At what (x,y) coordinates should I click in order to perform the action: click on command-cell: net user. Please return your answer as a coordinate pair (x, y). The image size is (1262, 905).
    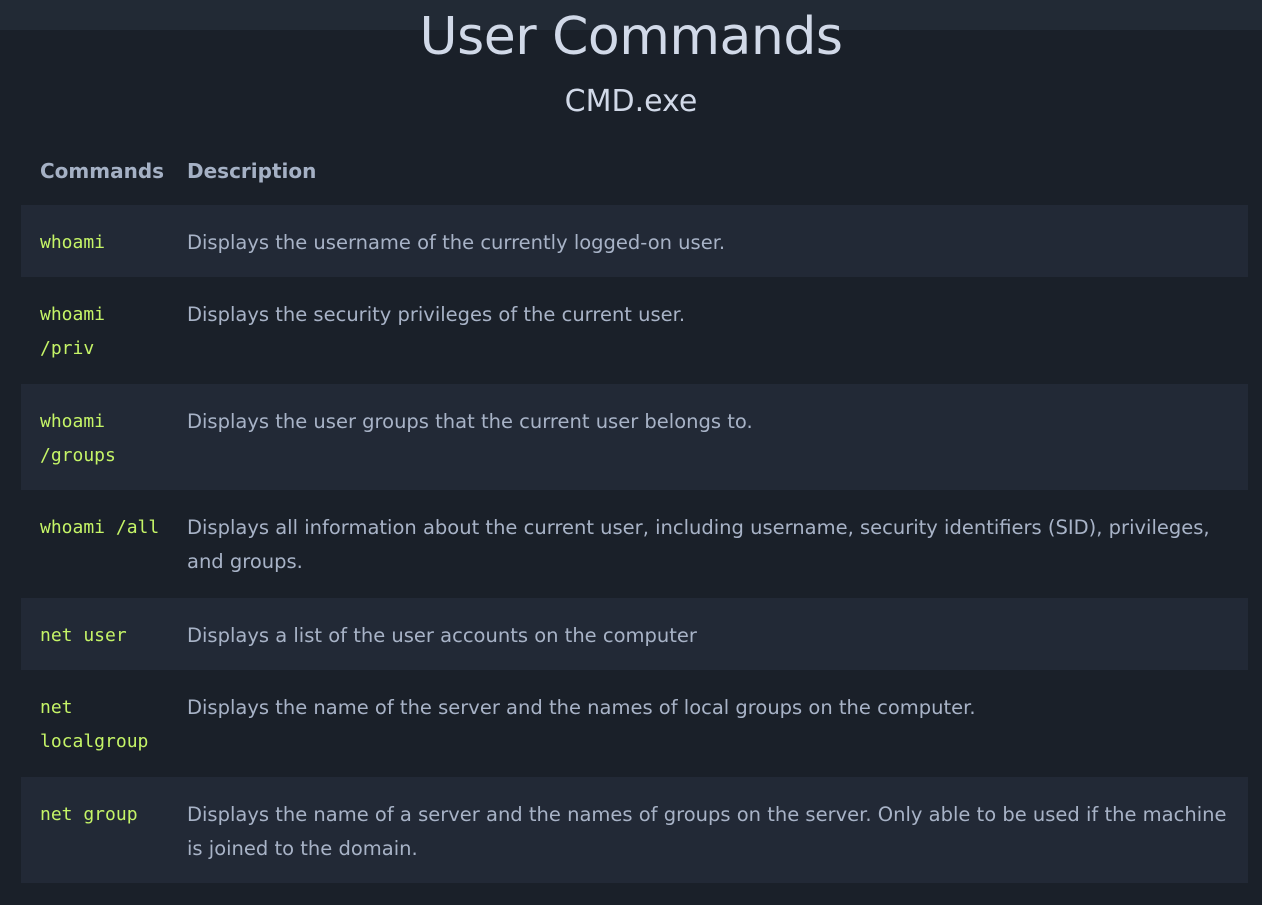
    Looking at the image, I should click on (83, 635).